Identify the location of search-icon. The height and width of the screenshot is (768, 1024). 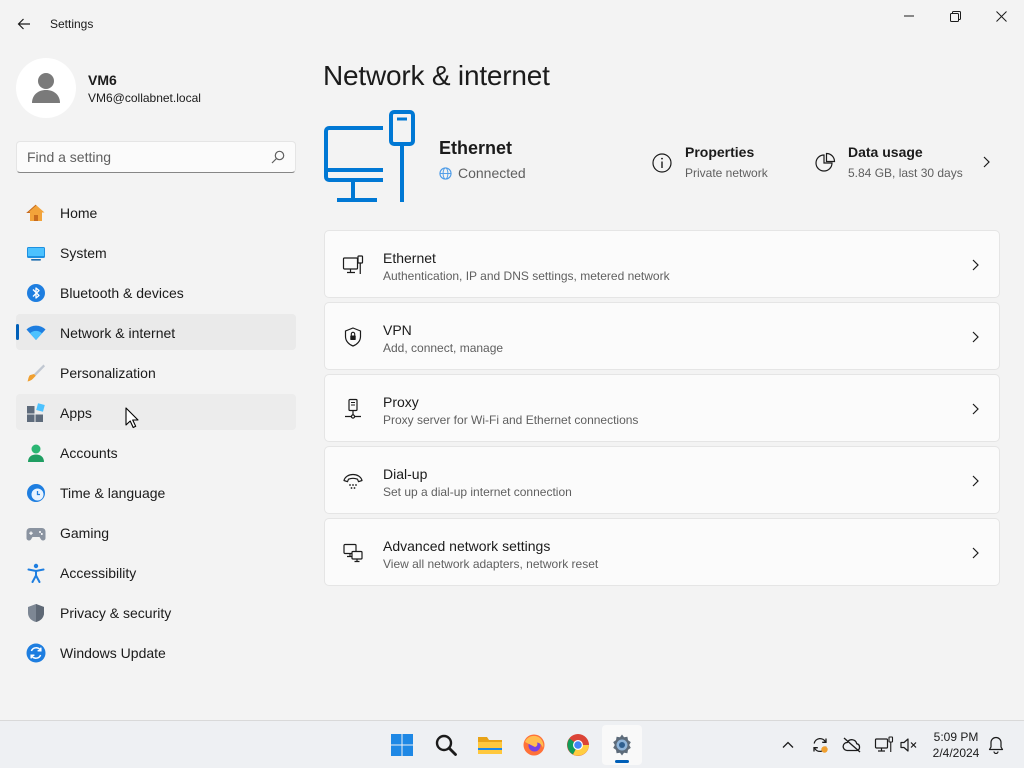
(278, 157).